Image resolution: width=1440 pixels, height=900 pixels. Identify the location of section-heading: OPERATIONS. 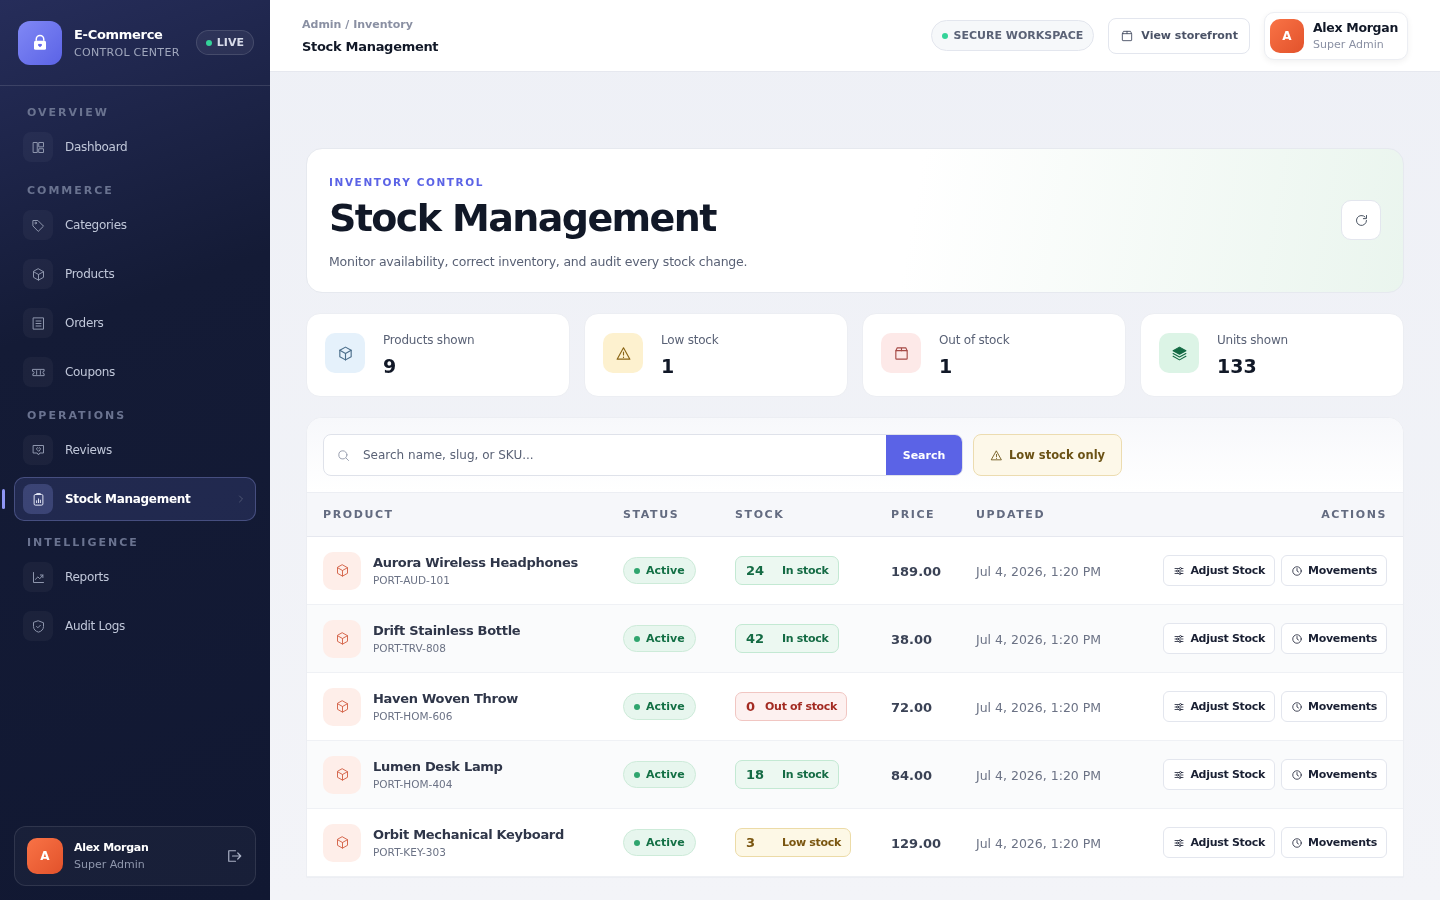
(77, 416).